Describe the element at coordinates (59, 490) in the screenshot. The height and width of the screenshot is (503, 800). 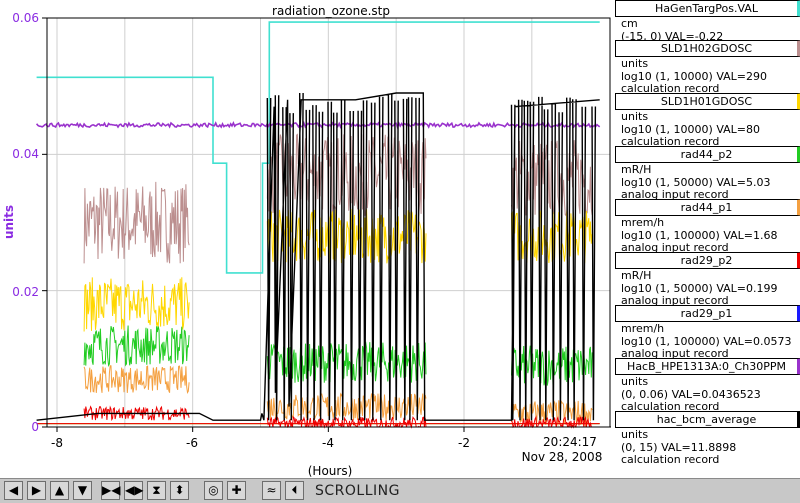
I see `pan-up-button: ▲` at that location.